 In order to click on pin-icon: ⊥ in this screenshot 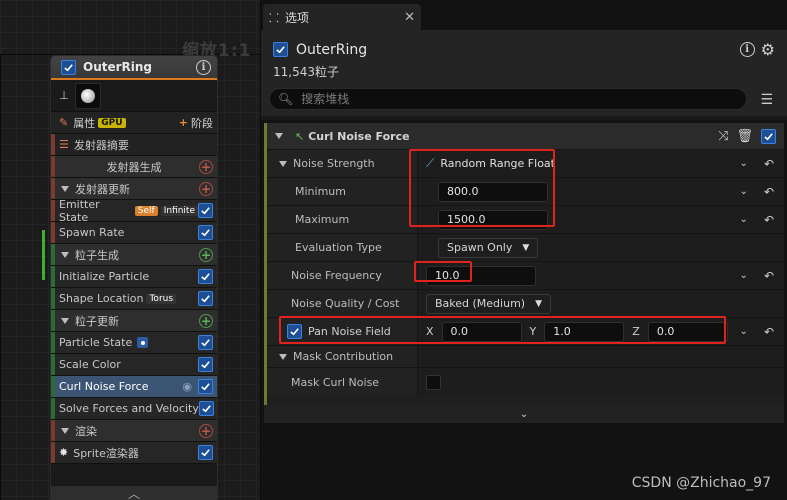, I will do `click(64, 95)`.